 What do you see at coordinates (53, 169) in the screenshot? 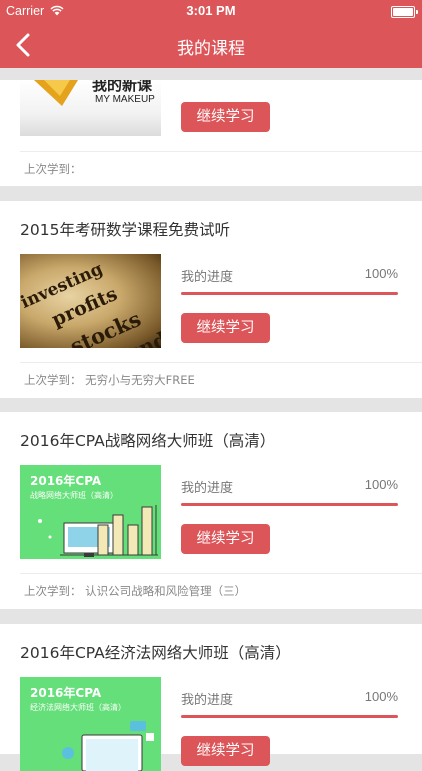
I see `last-studied: 上次学到：` at bounding box center [53, 169].